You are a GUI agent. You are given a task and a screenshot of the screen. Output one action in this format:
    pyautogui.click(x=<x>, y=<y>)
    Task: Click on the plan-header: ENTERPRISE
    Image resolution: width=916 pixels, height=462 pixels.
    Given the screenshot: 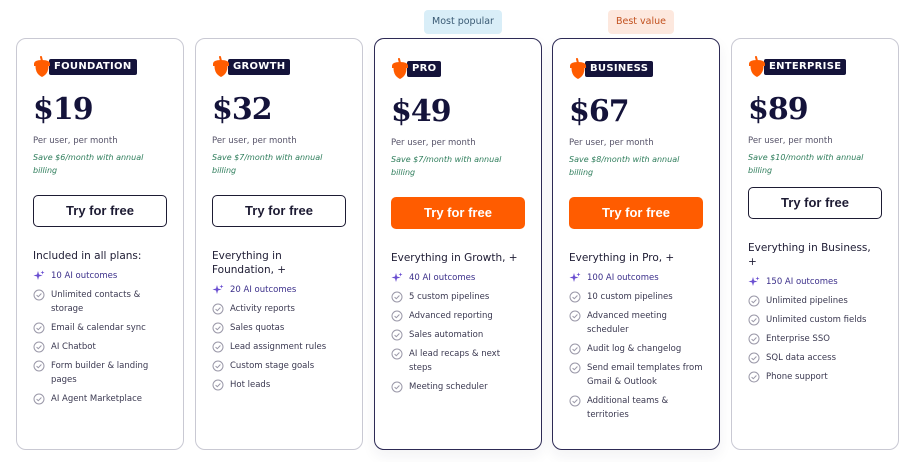 What is the action you would take?
    pyautogui.click(x=815, y=67)
    